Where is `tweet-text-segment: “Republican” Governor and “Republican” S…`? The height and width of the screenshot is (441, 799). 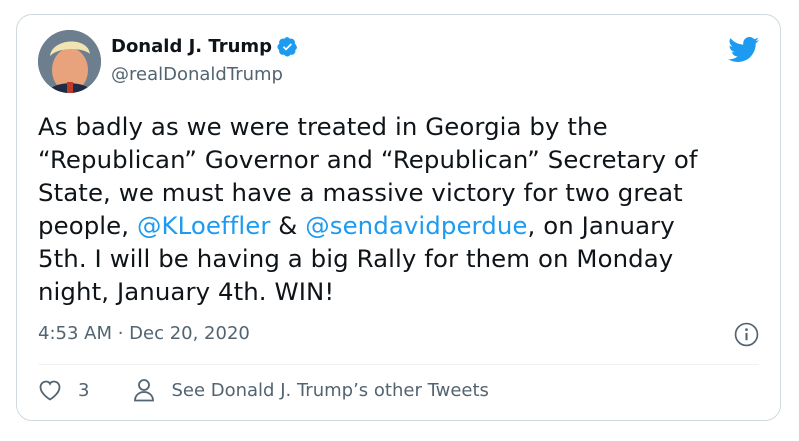 tweet-text-segment: “Republican” Governor and “Republican” S… is located at coordinates (368, 159).